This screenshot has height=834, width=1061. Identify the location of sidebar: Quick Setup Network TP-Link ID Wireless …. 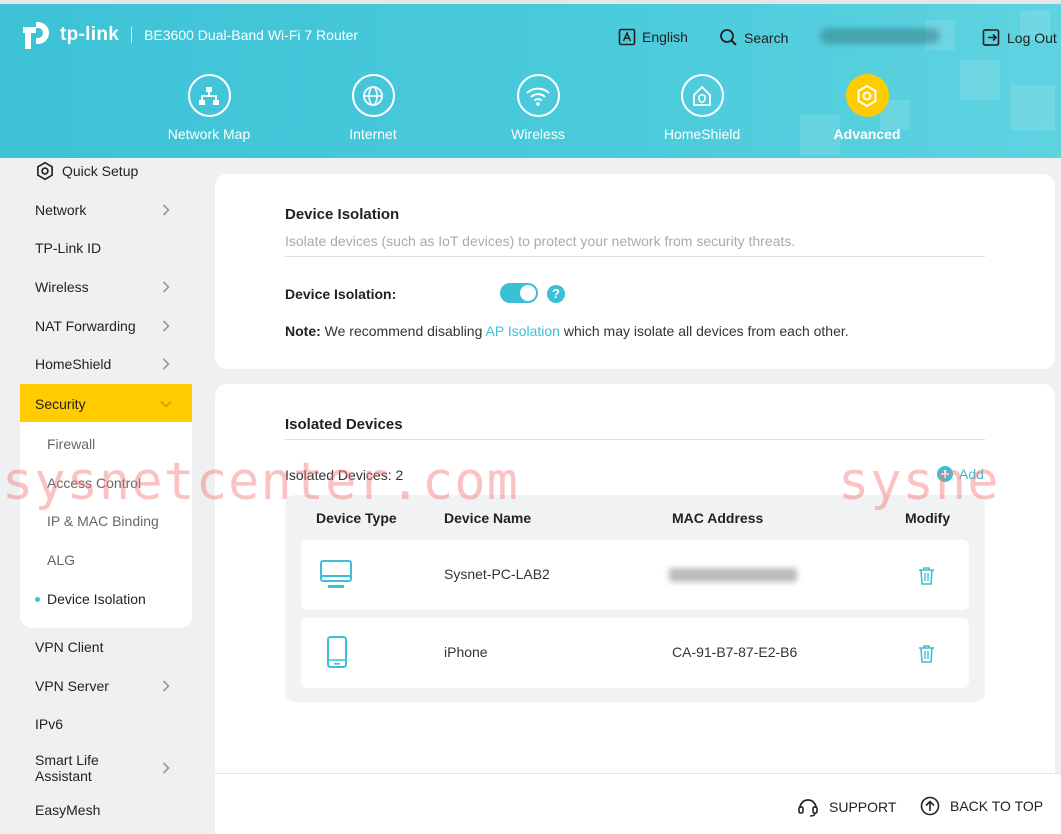
(106, 496).